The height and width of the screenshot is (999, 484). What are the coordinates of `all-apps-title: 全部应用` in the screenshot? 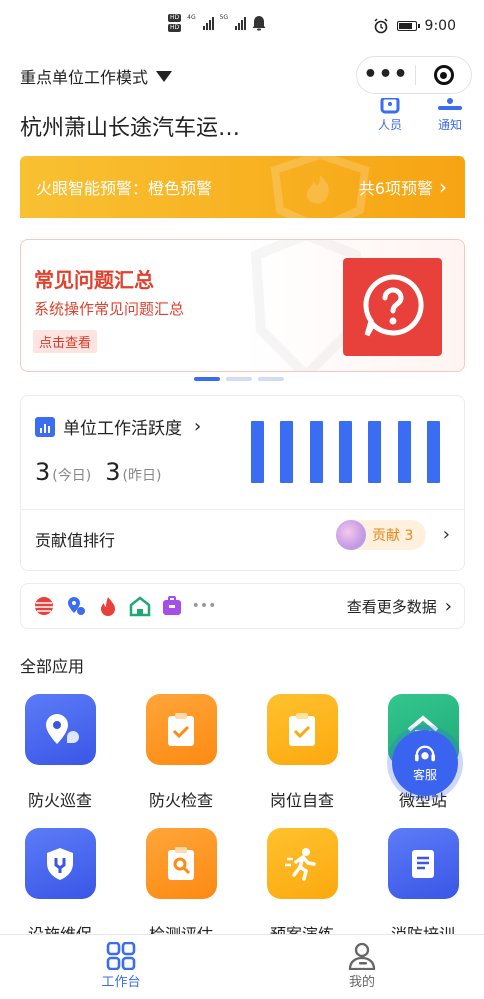 It's located at (52, 666).